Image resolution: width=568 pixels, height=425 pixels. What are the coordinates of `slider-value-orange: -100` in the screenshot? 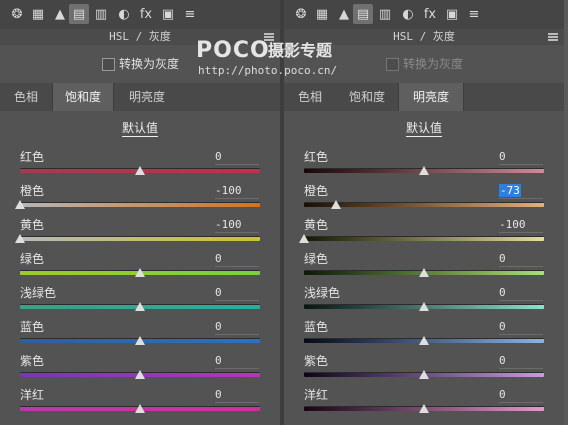 It's located at (237, 191).